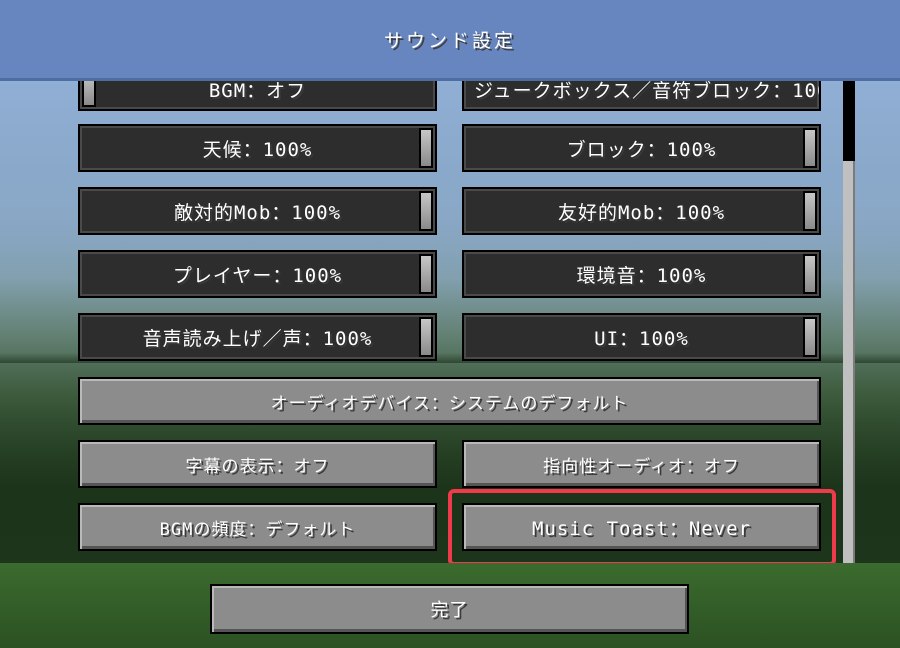  What do you see at coordinates (849, 362) in the screenshot?
I see `scrollbar-thumb` at bounding box center [849, 362].